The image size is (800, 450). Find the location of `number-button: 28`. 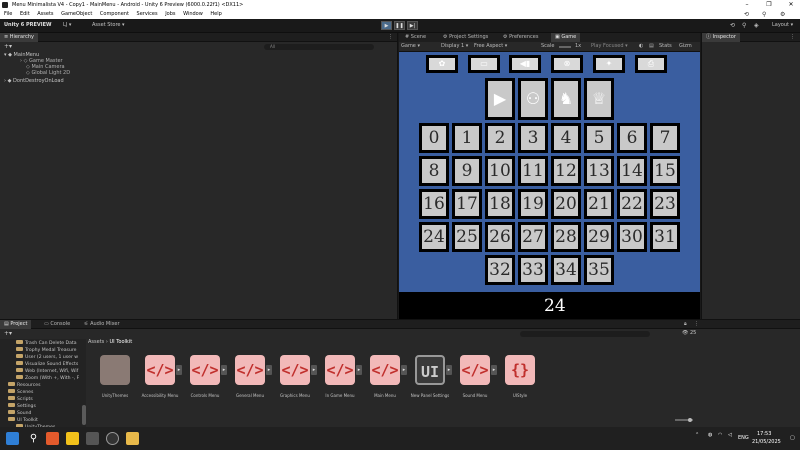

number-button: 28 is located at coordinates (566, 237).